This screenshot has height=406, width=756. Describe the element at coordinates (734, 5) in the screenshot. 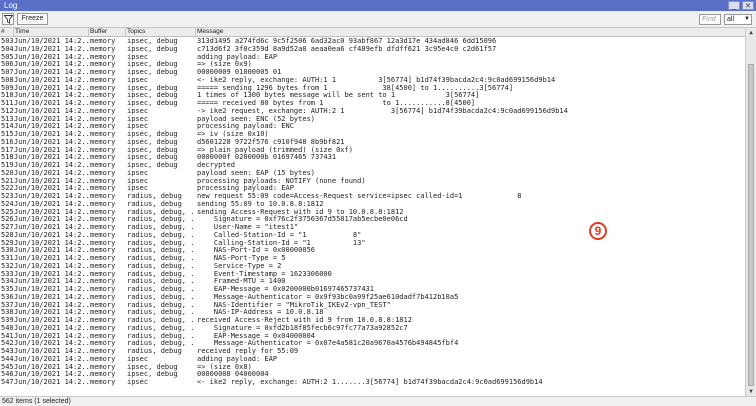

I see `minimize-button: _` at that location.